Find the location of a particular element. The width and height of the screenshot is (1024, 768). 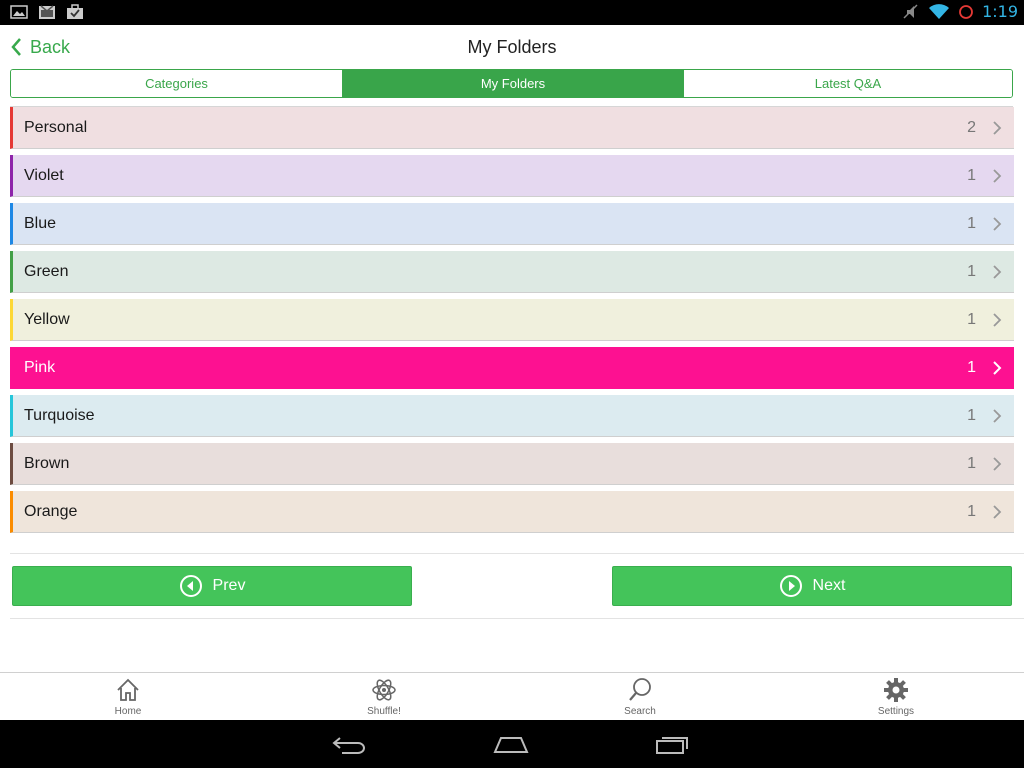

nav-label: Shuffle! is located at coordinates (384, 711).